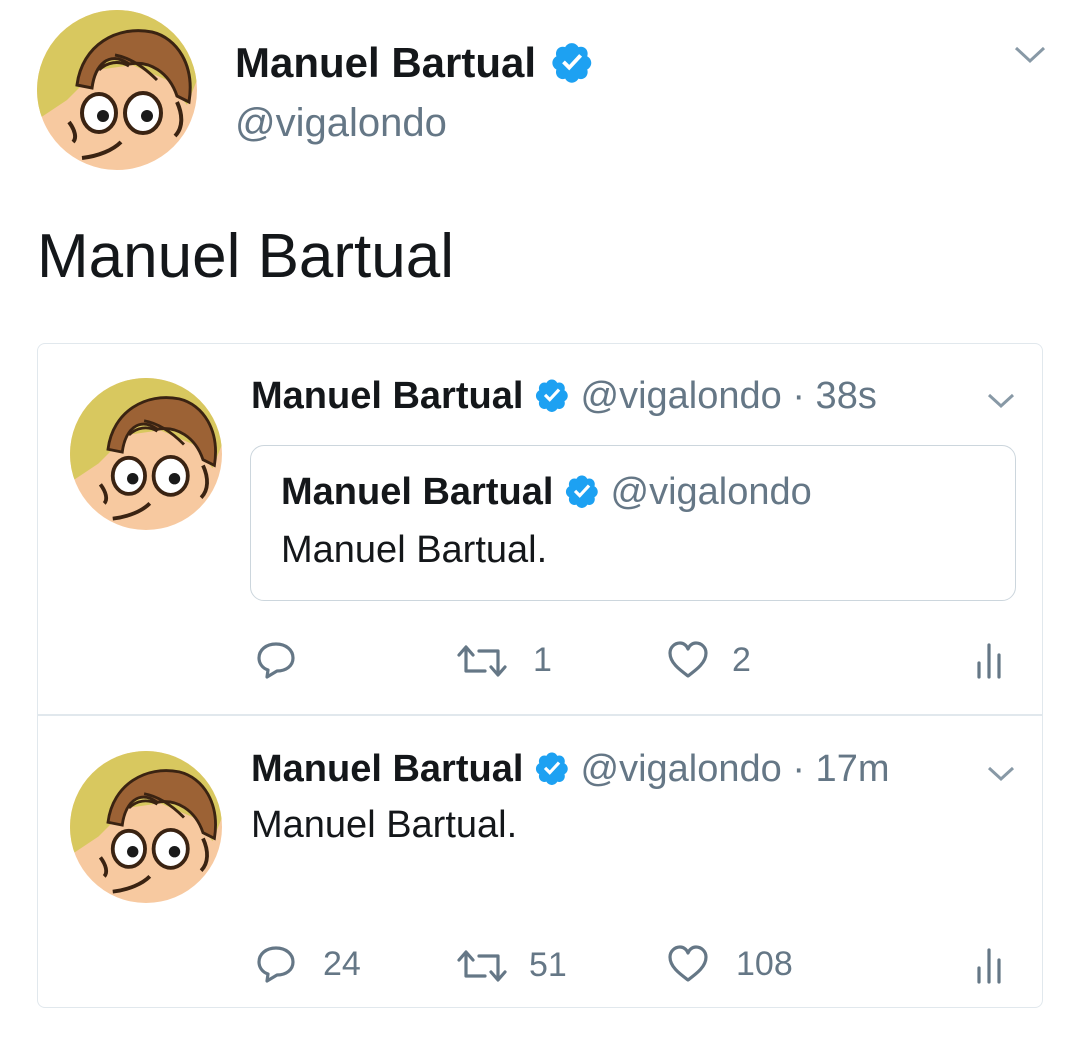 This screenshot has width=1079, height=1042. What do you see at coordinates (834, 396) in the screenshot?
I see `reply-time: · 38s` at bounding box center [834, 396].